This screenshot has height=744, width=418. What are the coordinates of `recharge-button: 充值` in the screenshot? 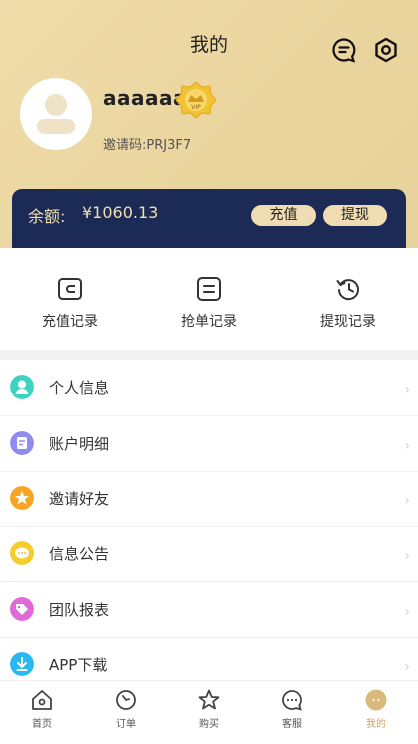 It's located at (283, 215).